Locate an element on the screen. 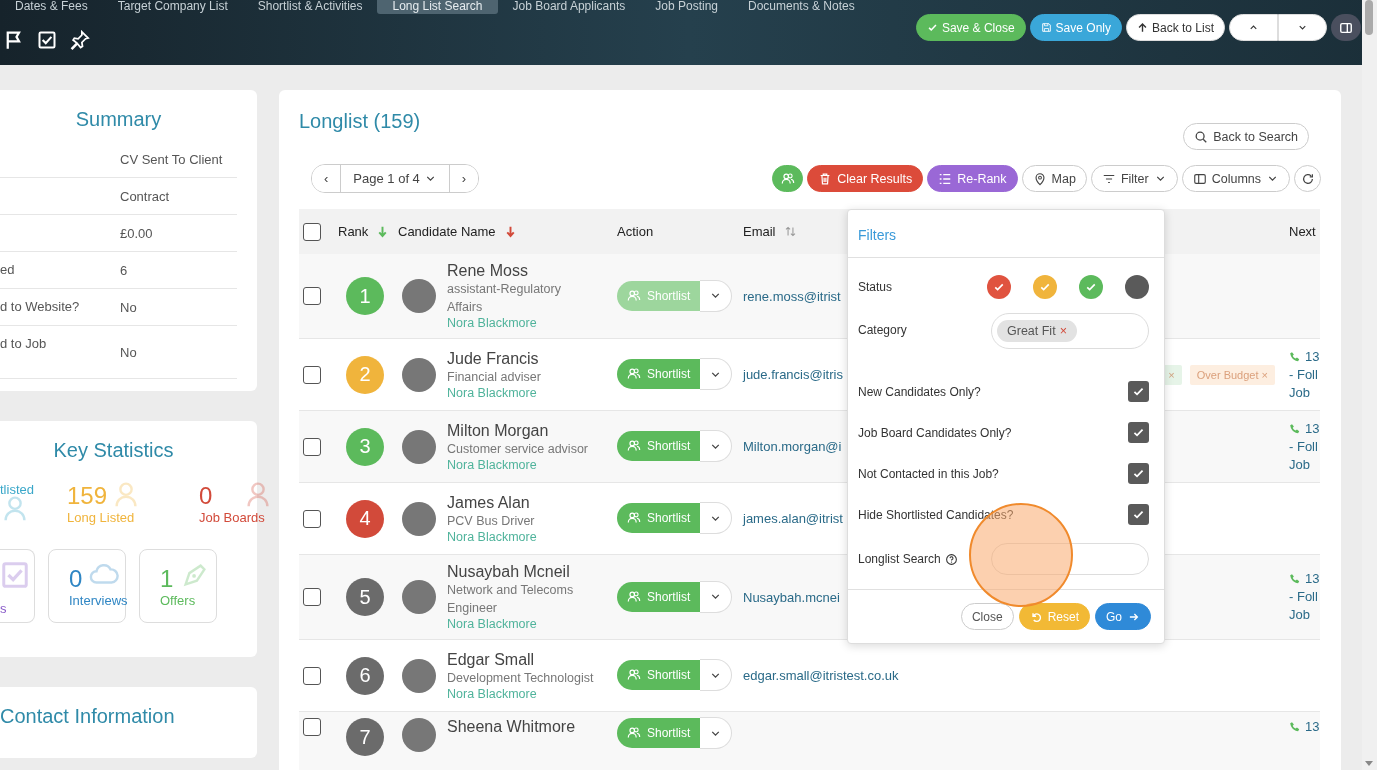 This screenshot has height=770, width=1377. candidate-name: Sheena Whitmore is located at coordinates (532, 727).